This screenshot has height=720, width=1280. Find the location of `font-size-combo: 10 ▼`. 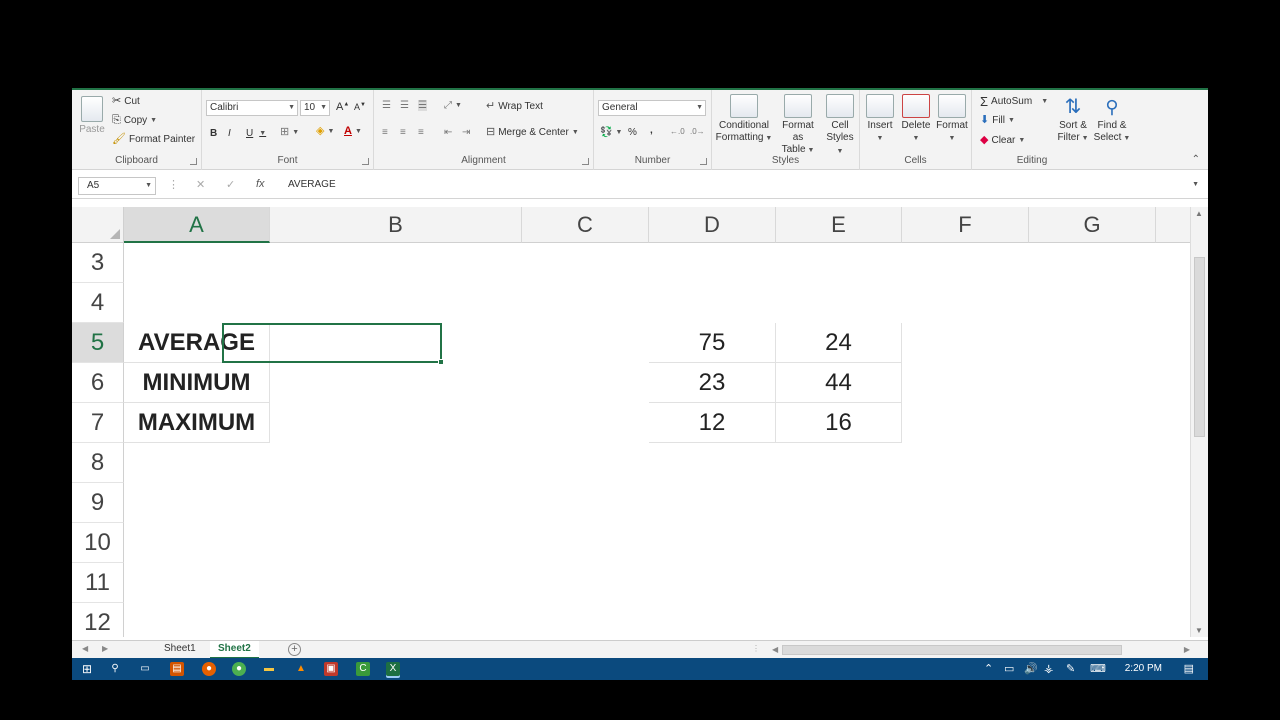

font-size-combo: 10 ▼ is located at coordinates (315, 108).